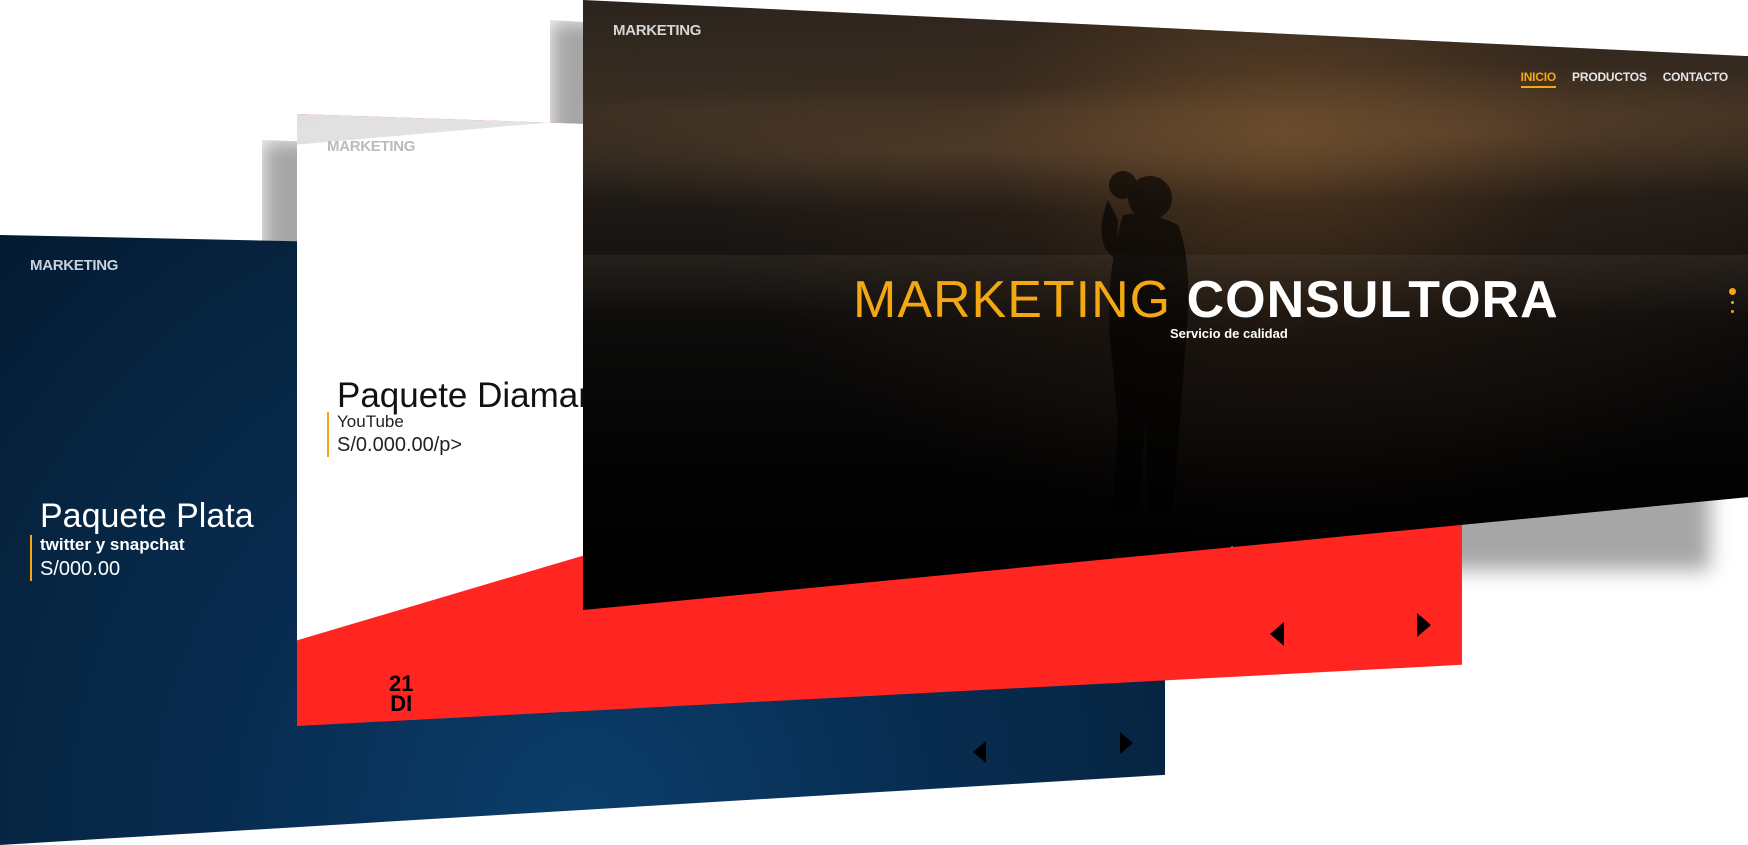 Image resolution: width=1748 pixels, height=845 pixels. Describe the element at coordinates (1732, 291) in the screenshot. I see `slide-dot-active` at that location.